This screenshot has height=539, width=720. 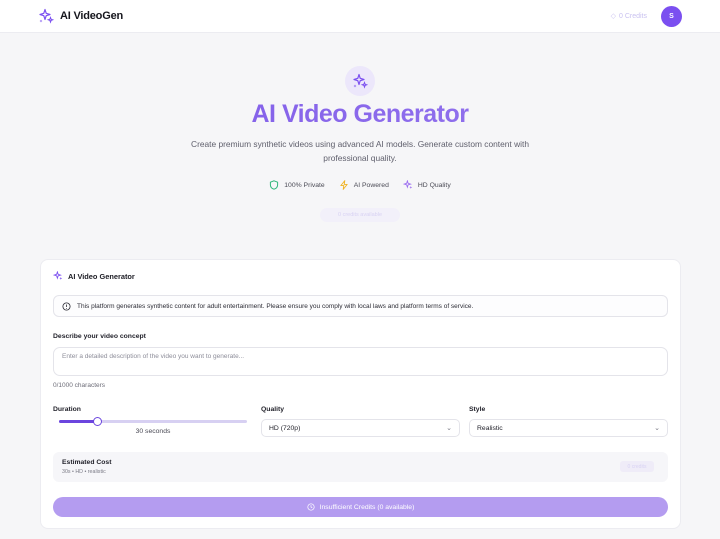 What do you see at coordinates (66, 306) in the screenshot?
I see `info-circle-icon` at bounding box center [66, 306].